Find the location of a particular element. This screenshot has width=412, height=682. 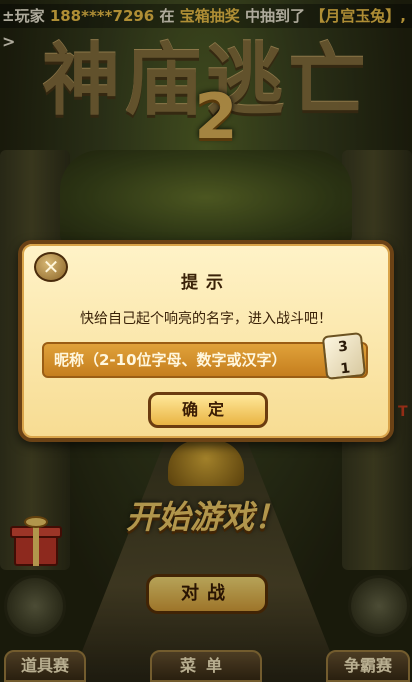

dialog-title: 提示 is located at coordinates (206, 283).